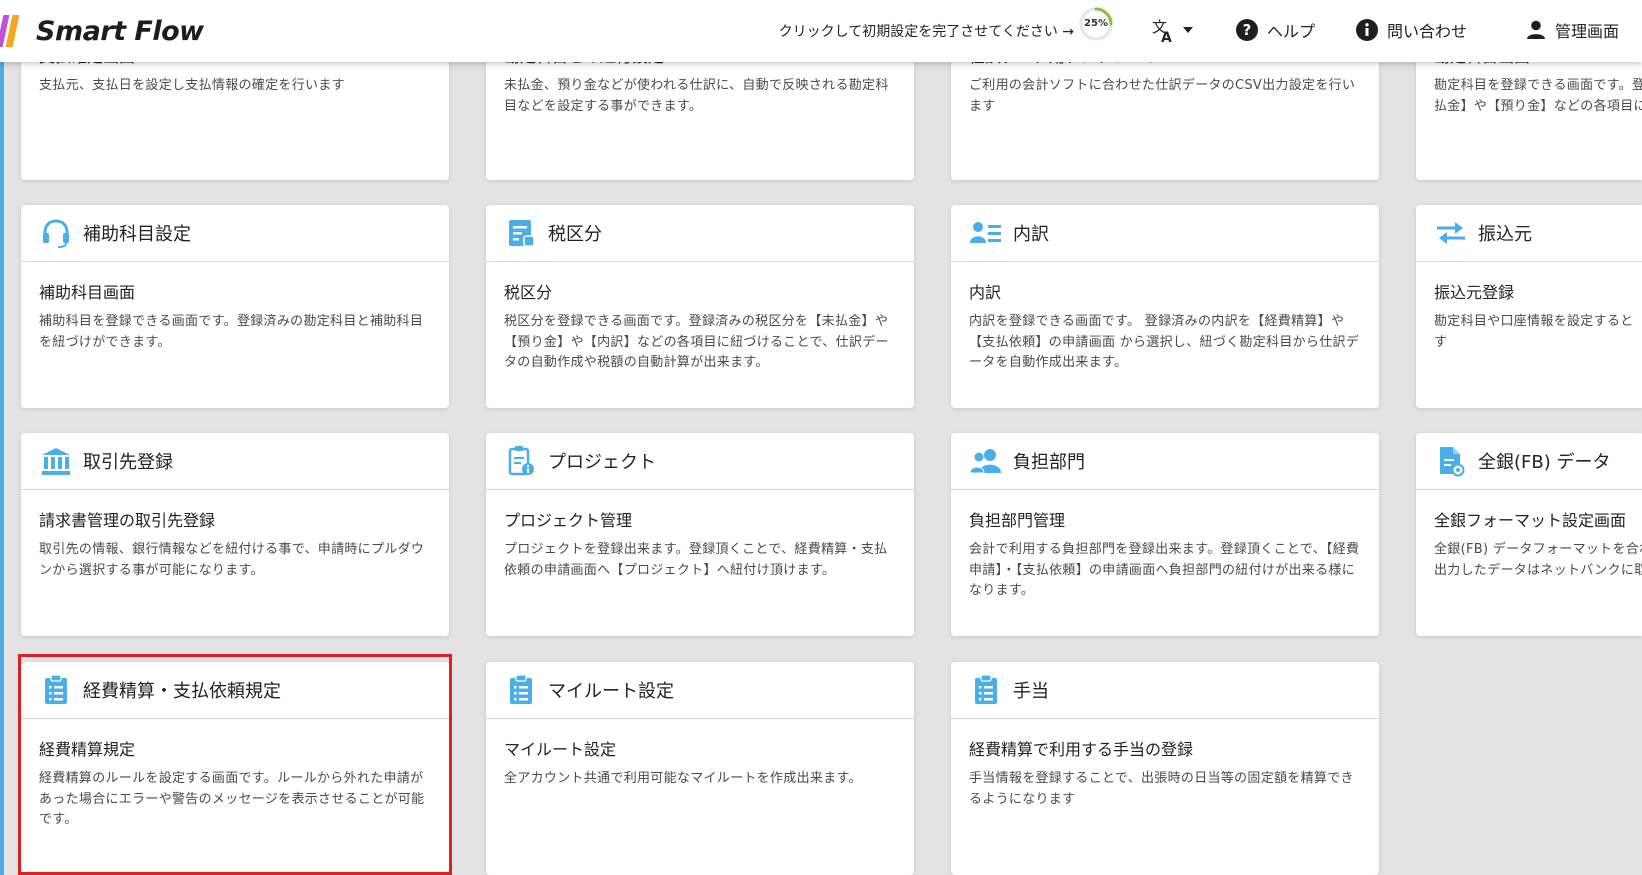 Image resolution: width=1642 pixels, height=875 pixels. I want to click on card-header: 補助科目設定, so click(235, 233).